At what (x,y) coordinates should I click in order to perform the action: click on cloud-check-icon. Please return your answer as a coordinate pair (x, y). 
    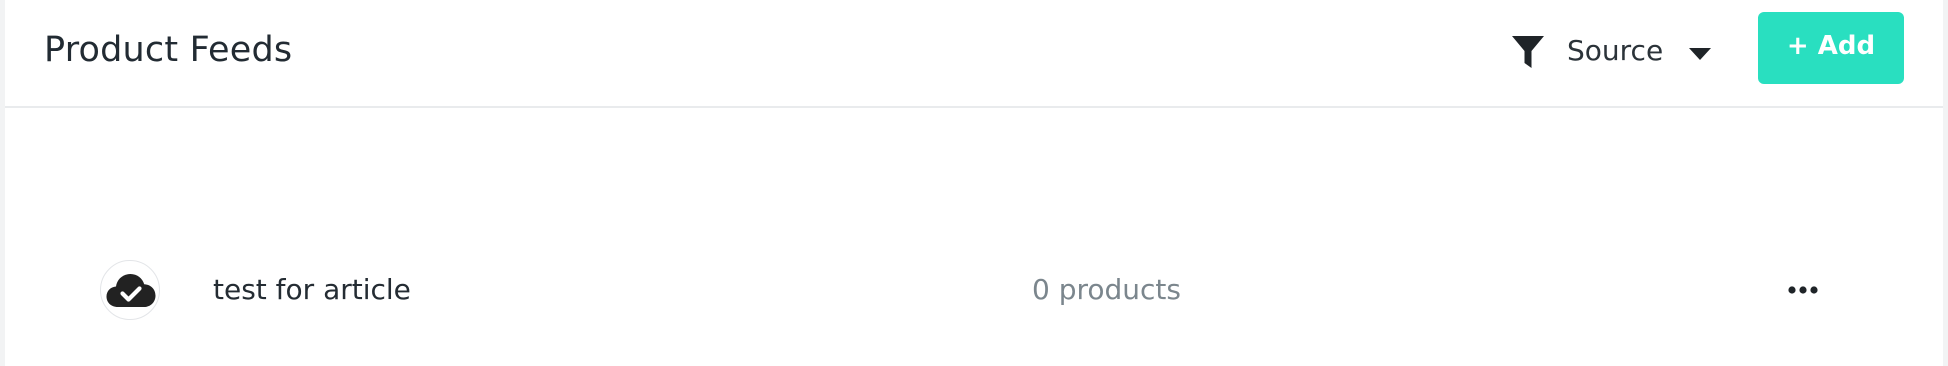
    Looking at the image, I should click on (131, 290).